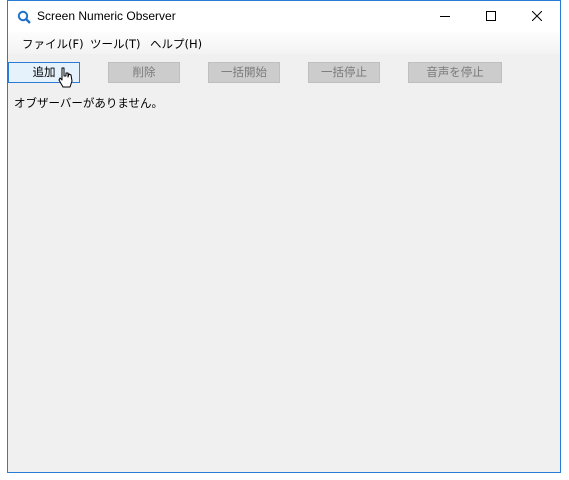 The image size is (569, 480). What do you see at coordinates (115, 44) in the screenshot?
I see `menu-tools: ツール(T)` at bounding box center [115, 44].